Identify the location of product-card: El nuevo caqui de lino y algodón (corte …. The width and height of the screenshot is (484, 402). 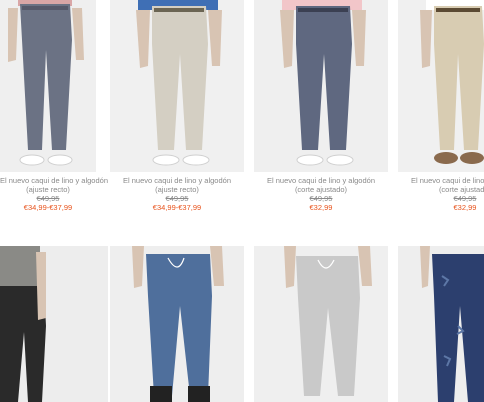
(441, 110).